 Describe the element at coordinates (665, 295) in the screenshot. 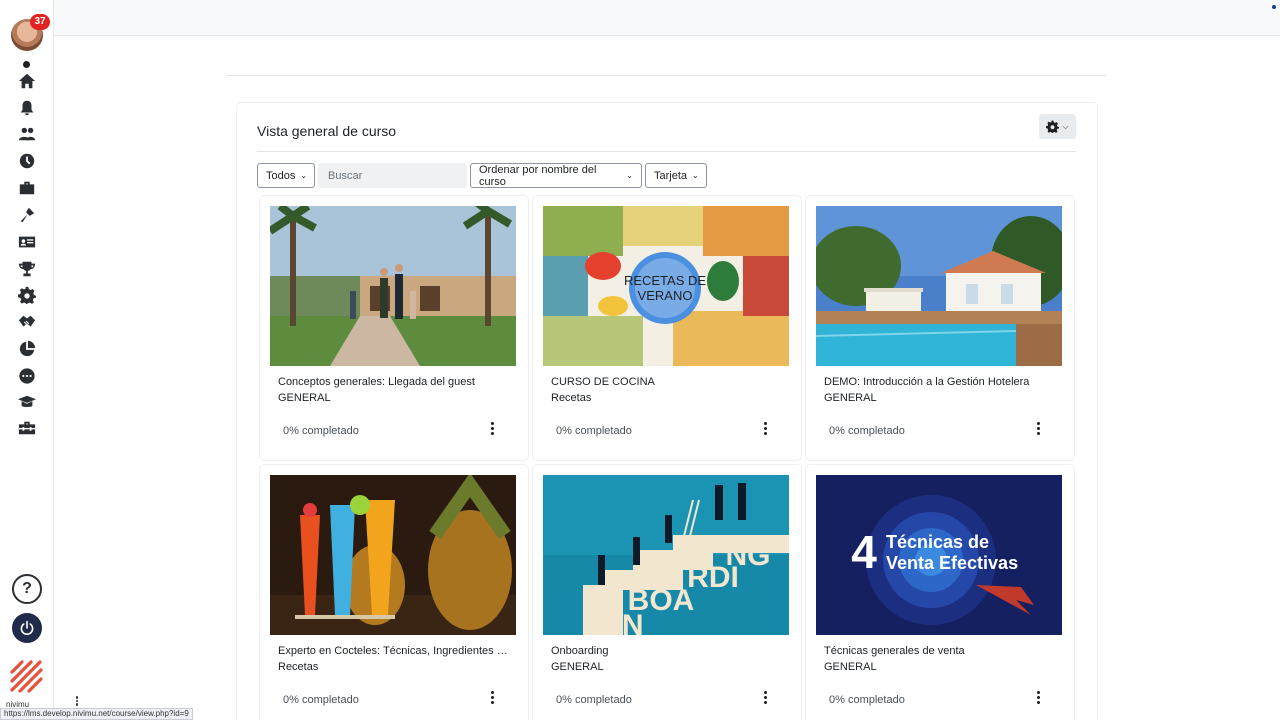

I see `image-text-line-2: VERANO` at that location.